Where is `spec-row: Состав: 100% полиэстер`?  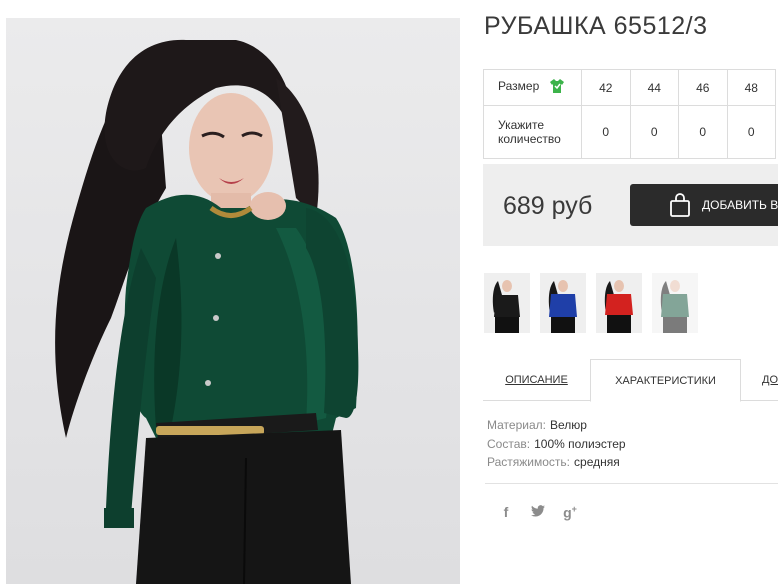 spec-row: Состав: 100% полиэстер is located at coordinates (556, 444).